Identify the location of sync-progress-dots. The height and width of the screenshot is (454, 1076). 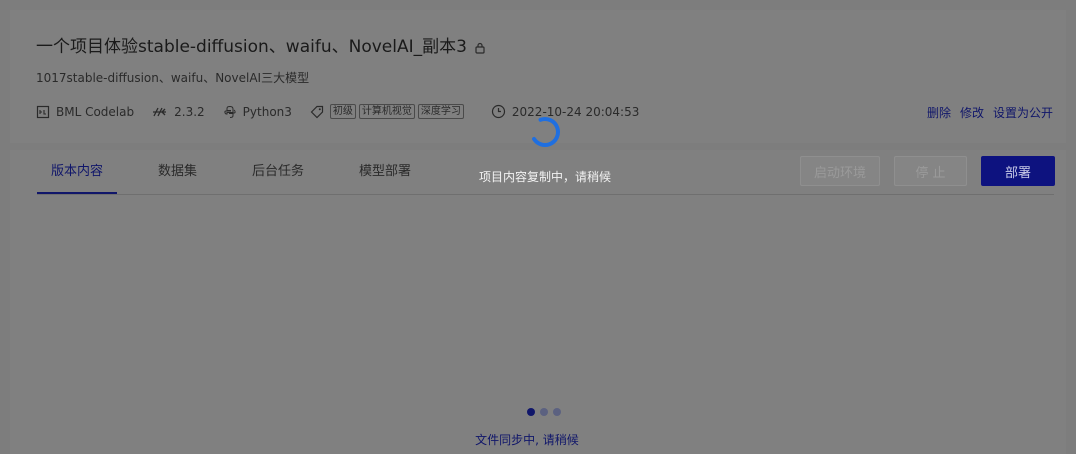
(546, 412).